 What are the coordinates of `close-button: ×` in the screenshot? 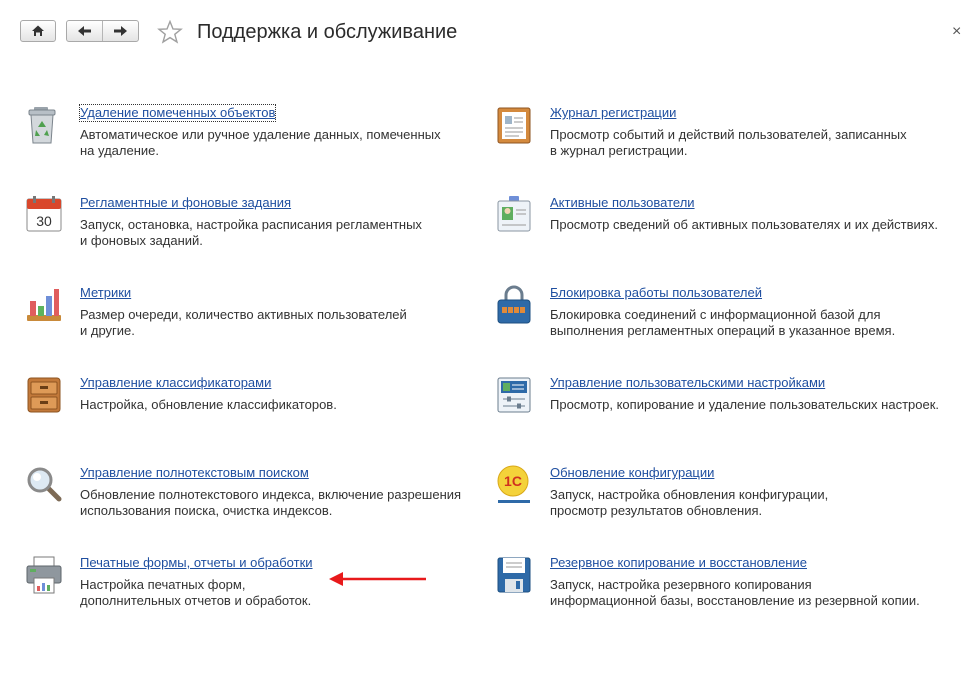 It's located at (956, 32).